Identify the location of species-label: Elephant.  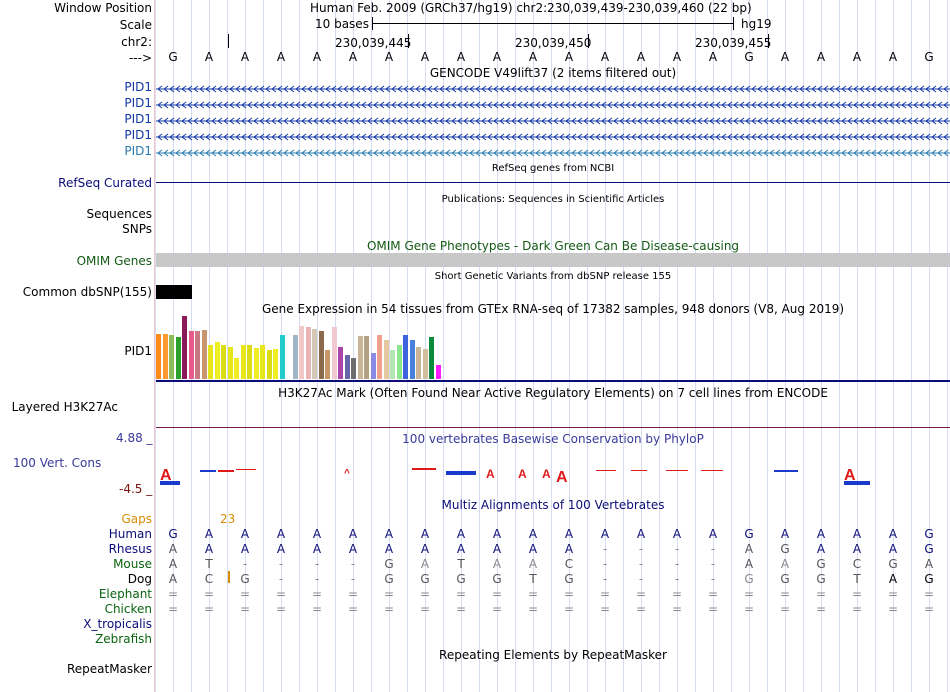
(76, 594).